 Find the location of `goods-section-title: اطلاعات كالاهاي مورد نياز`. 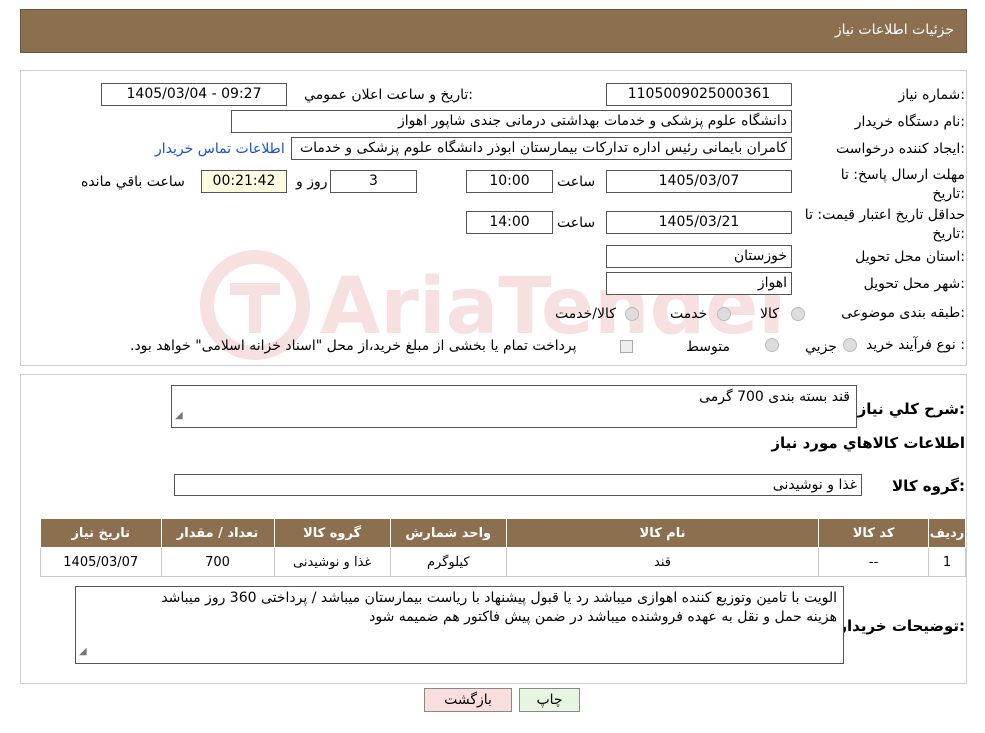

goods-section-title: اطلاعات كالاهاي مورد نياز is located at coordinates (868, 443).